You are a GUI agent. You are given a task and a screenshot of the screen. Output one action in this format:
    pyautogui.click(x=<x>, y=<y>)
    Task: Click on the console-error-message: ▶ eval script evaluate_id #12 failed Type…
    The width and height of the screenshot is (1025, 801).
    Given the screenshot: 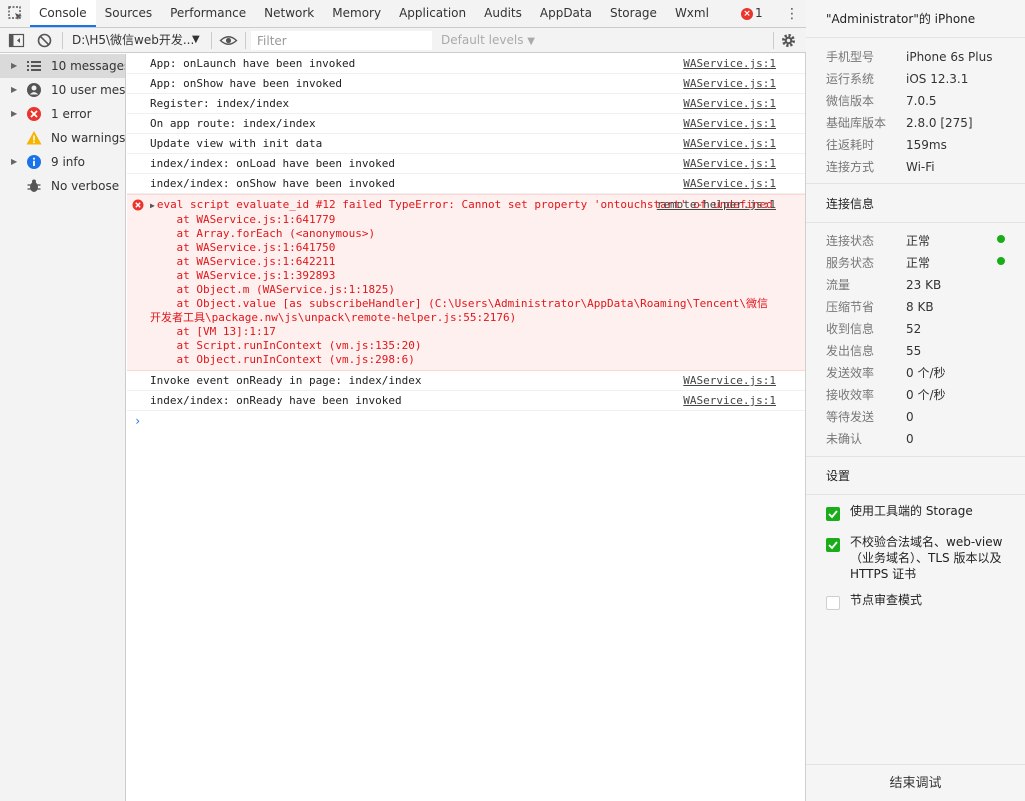 What is the action you would take?
    pyautogui.click(x=466, y=282)
    